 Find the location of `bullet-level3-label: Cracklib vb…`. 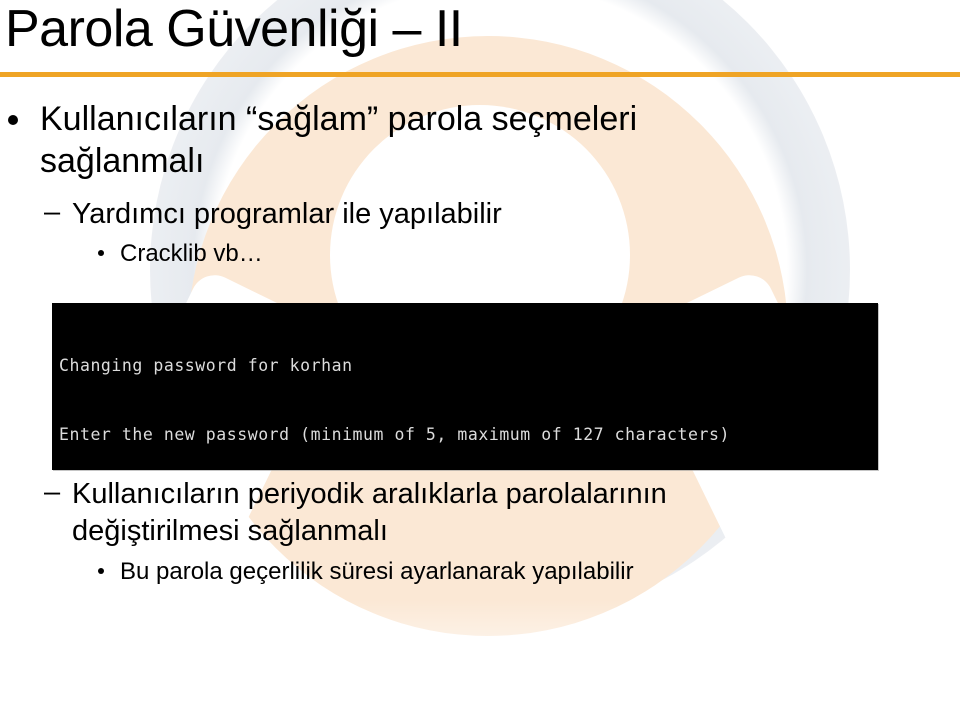

bullet-level3-label: Cracklib vb… is located at coordinates (191, 253).